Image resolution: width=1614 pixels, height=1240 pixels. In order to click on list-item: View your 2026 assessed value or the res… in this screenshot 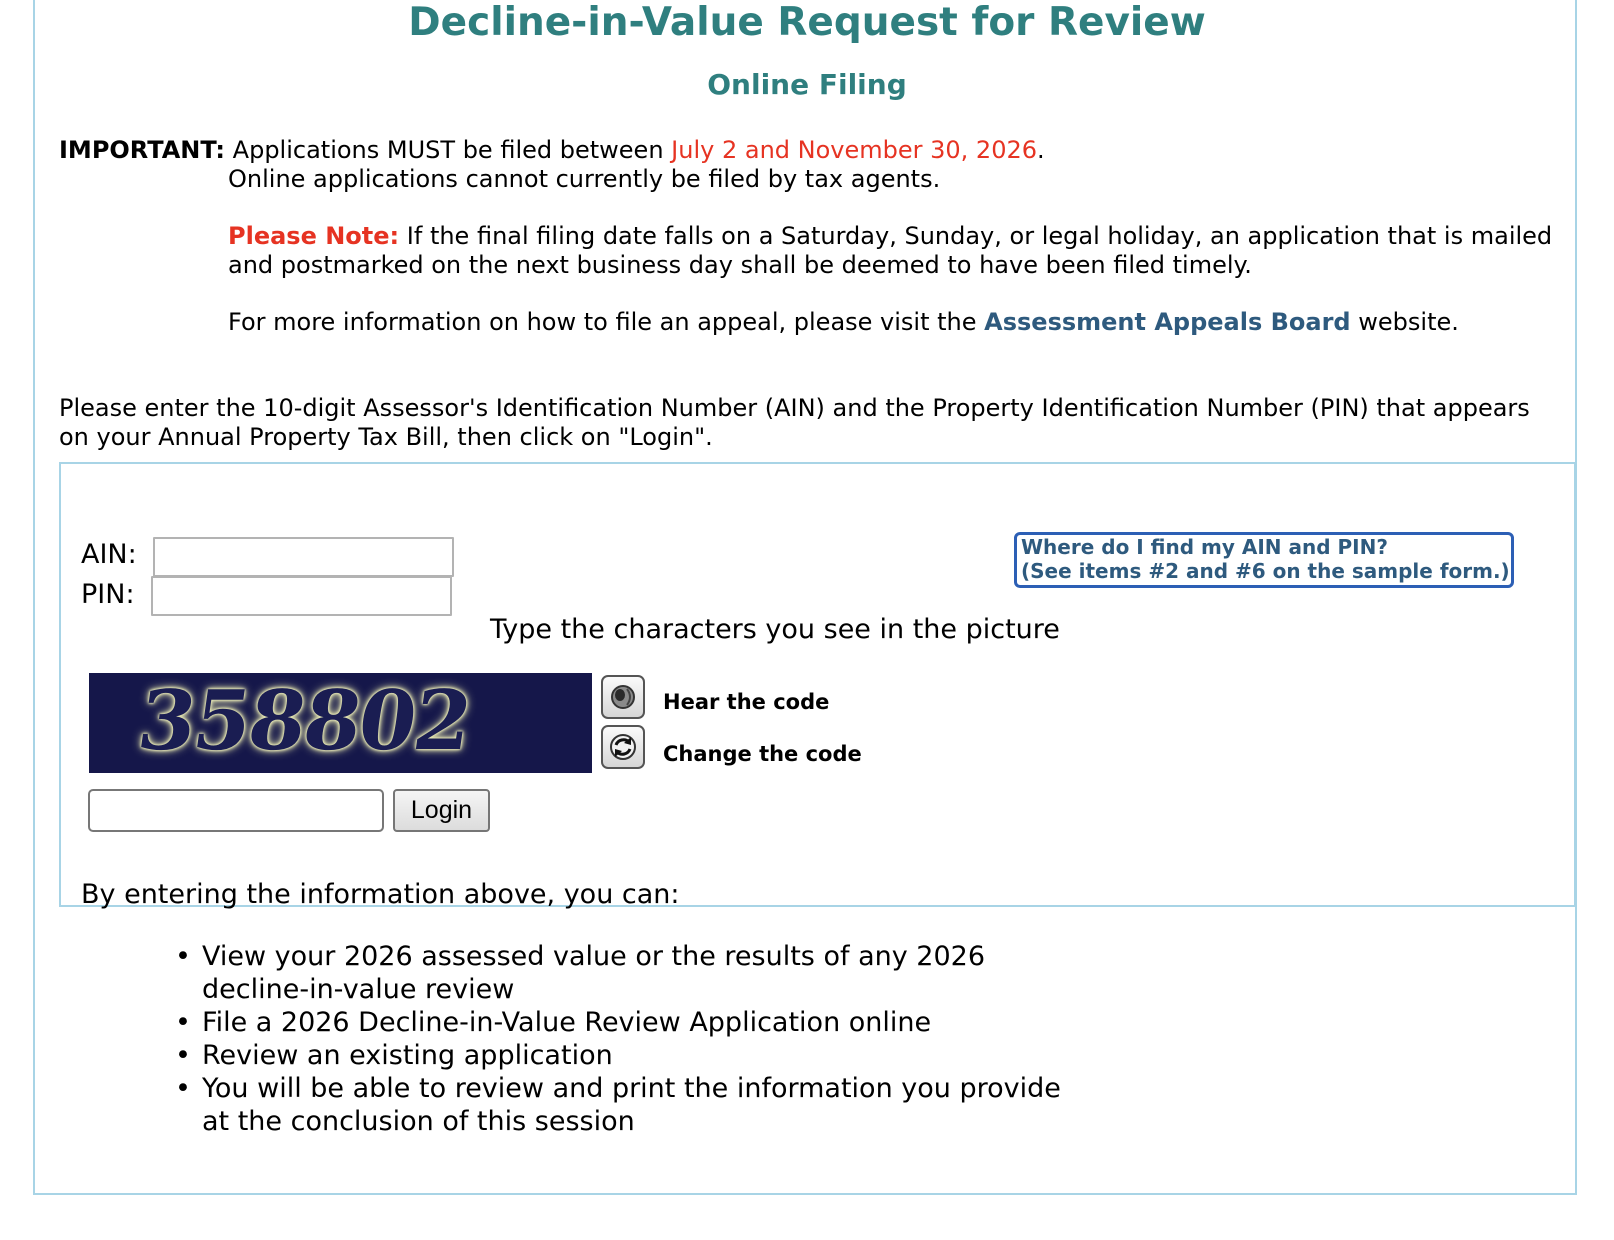, I will do `click(625, 973)`.